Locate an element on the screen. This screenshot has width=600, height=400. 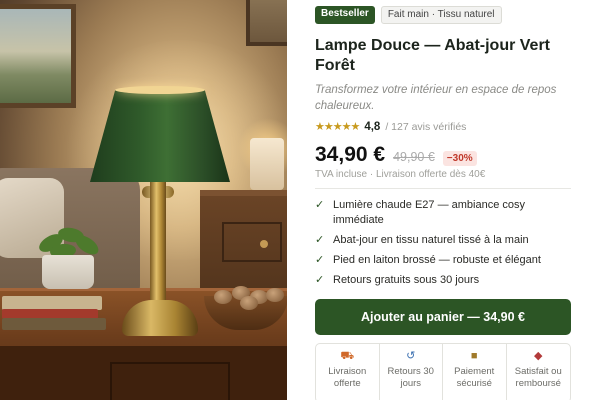
badge-row: Bestseller Fait main · Tissu naturel is located at coordinates (443, 15).